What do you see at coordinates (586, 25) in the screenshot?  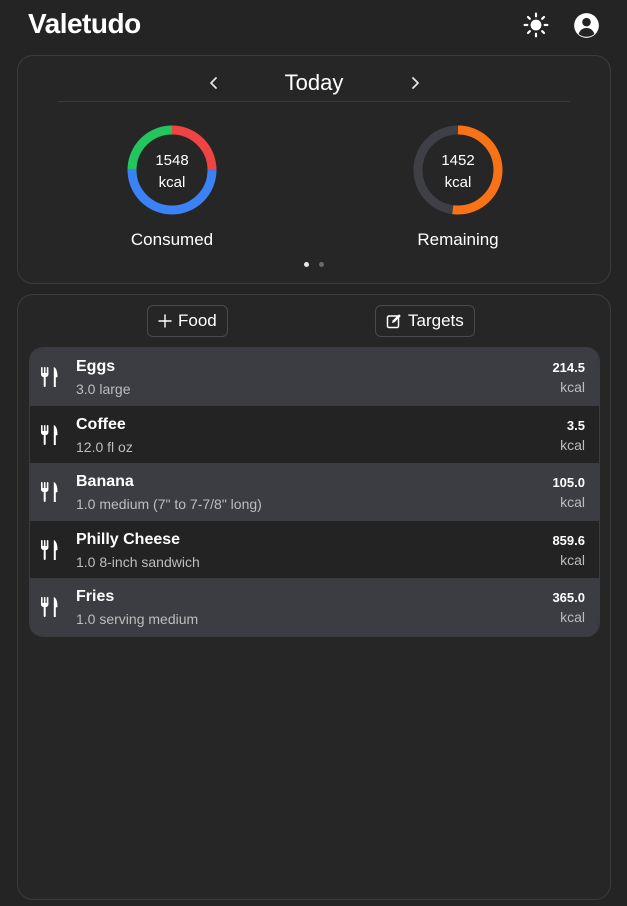 I see `account-circle-icon` at bounding box center [586, 25].